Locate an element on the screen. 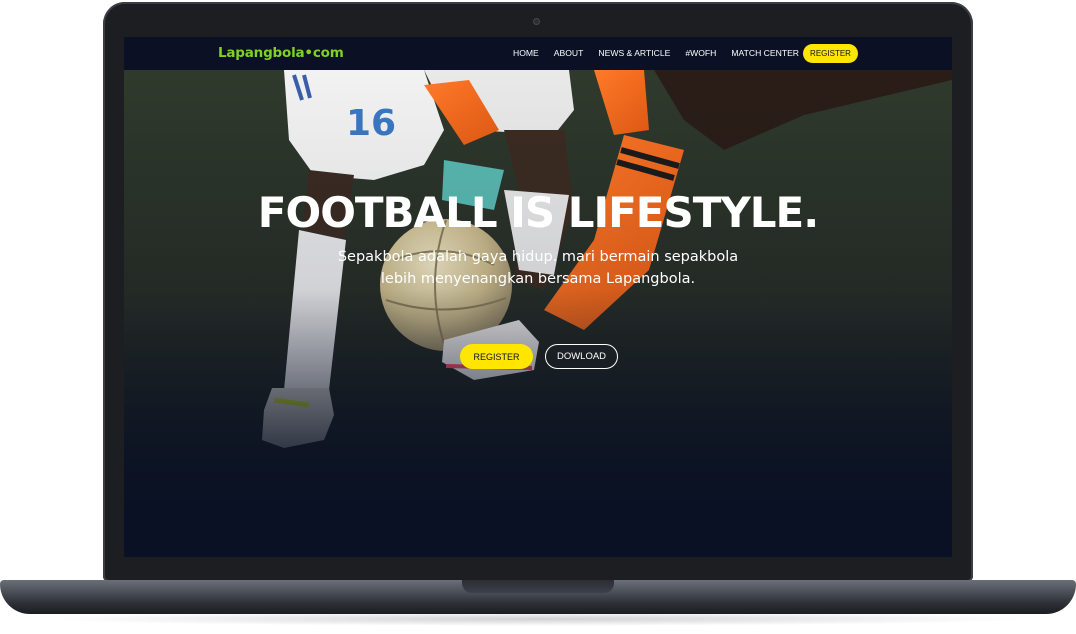 The width and height of the screenshot is (1076, 634). nav-item-wofh: #WOFH is located at coordinates (700, 53).